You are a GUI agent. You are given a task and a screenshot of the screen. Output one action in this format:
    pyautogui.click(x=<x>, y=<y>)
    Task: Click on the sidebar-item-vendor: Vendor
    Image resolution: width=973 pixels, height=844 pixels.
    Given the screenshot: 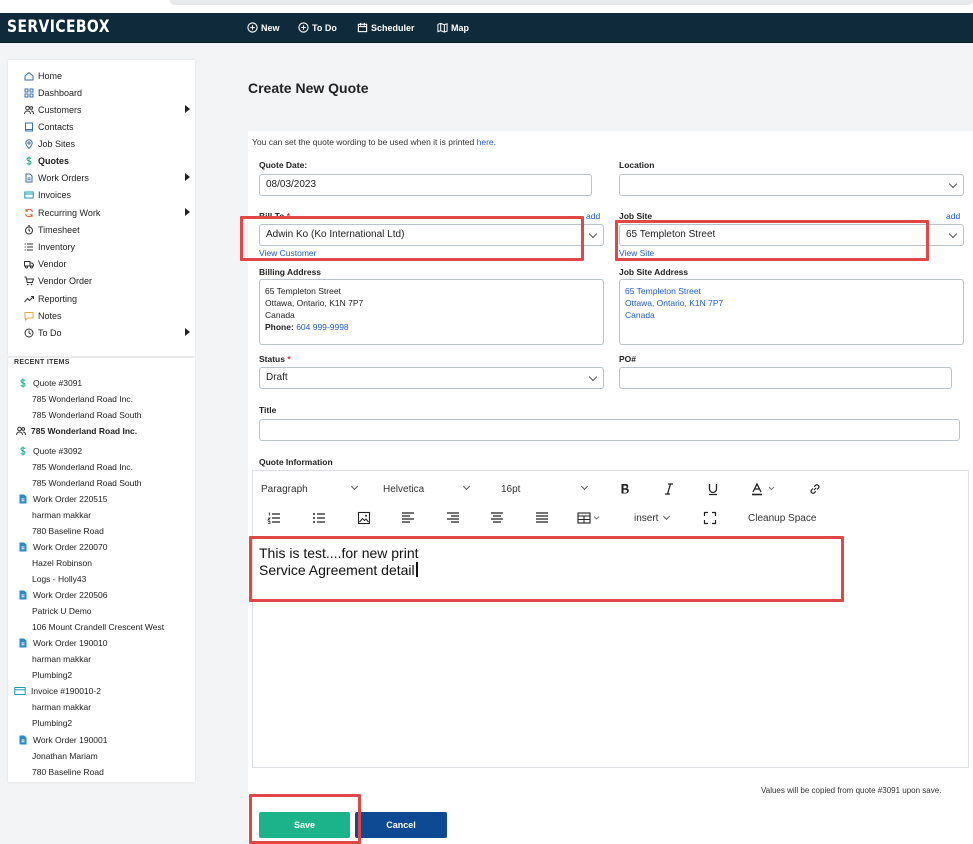 What is the action you would take?
    pyautogui.click(x=109, y=263)
    